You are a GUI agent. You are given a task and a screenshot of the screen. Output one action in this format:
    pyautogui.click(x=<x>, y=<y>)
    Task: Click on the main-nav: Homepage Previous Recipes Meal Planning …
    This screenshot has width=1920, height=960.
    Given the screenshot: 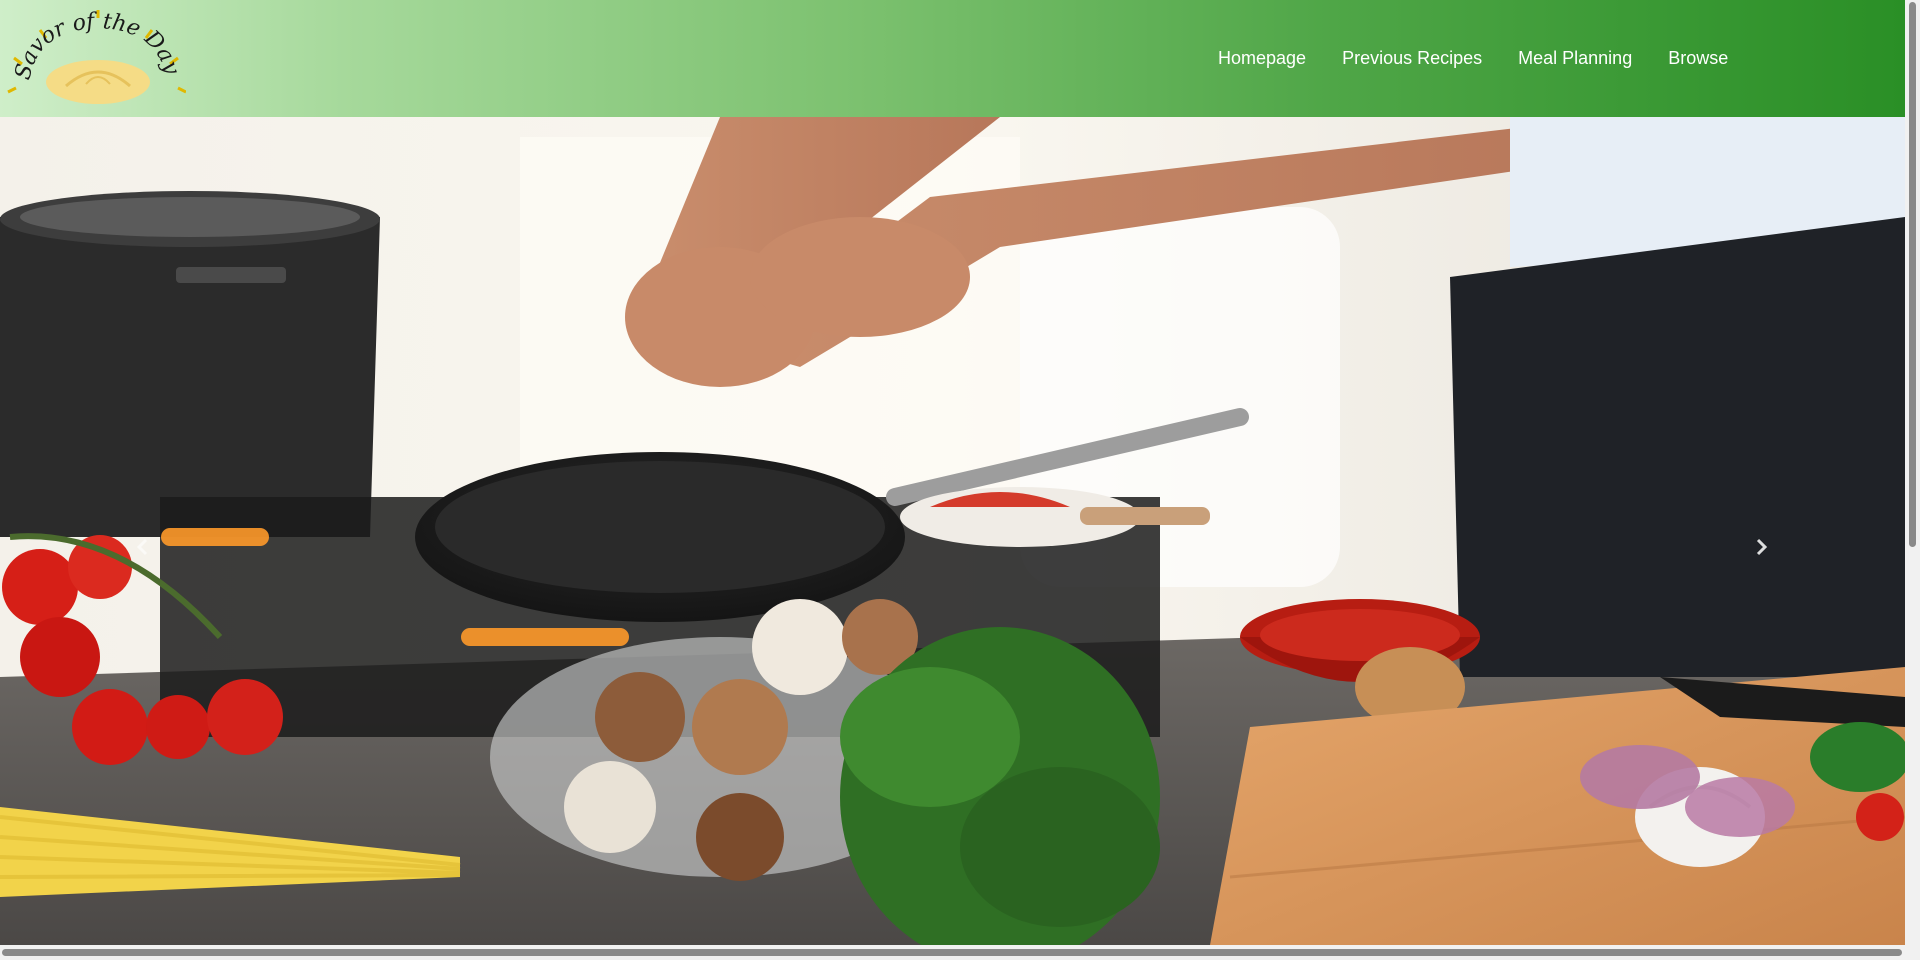 What is the action you would take?
    pyautogui.click(x=1473, y=58)
    